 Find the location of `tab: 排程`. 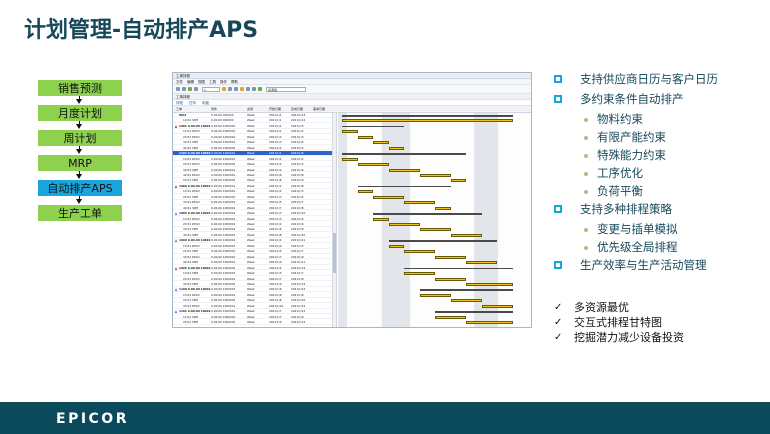

tab: 排程 is located at coordinates (179, 102).